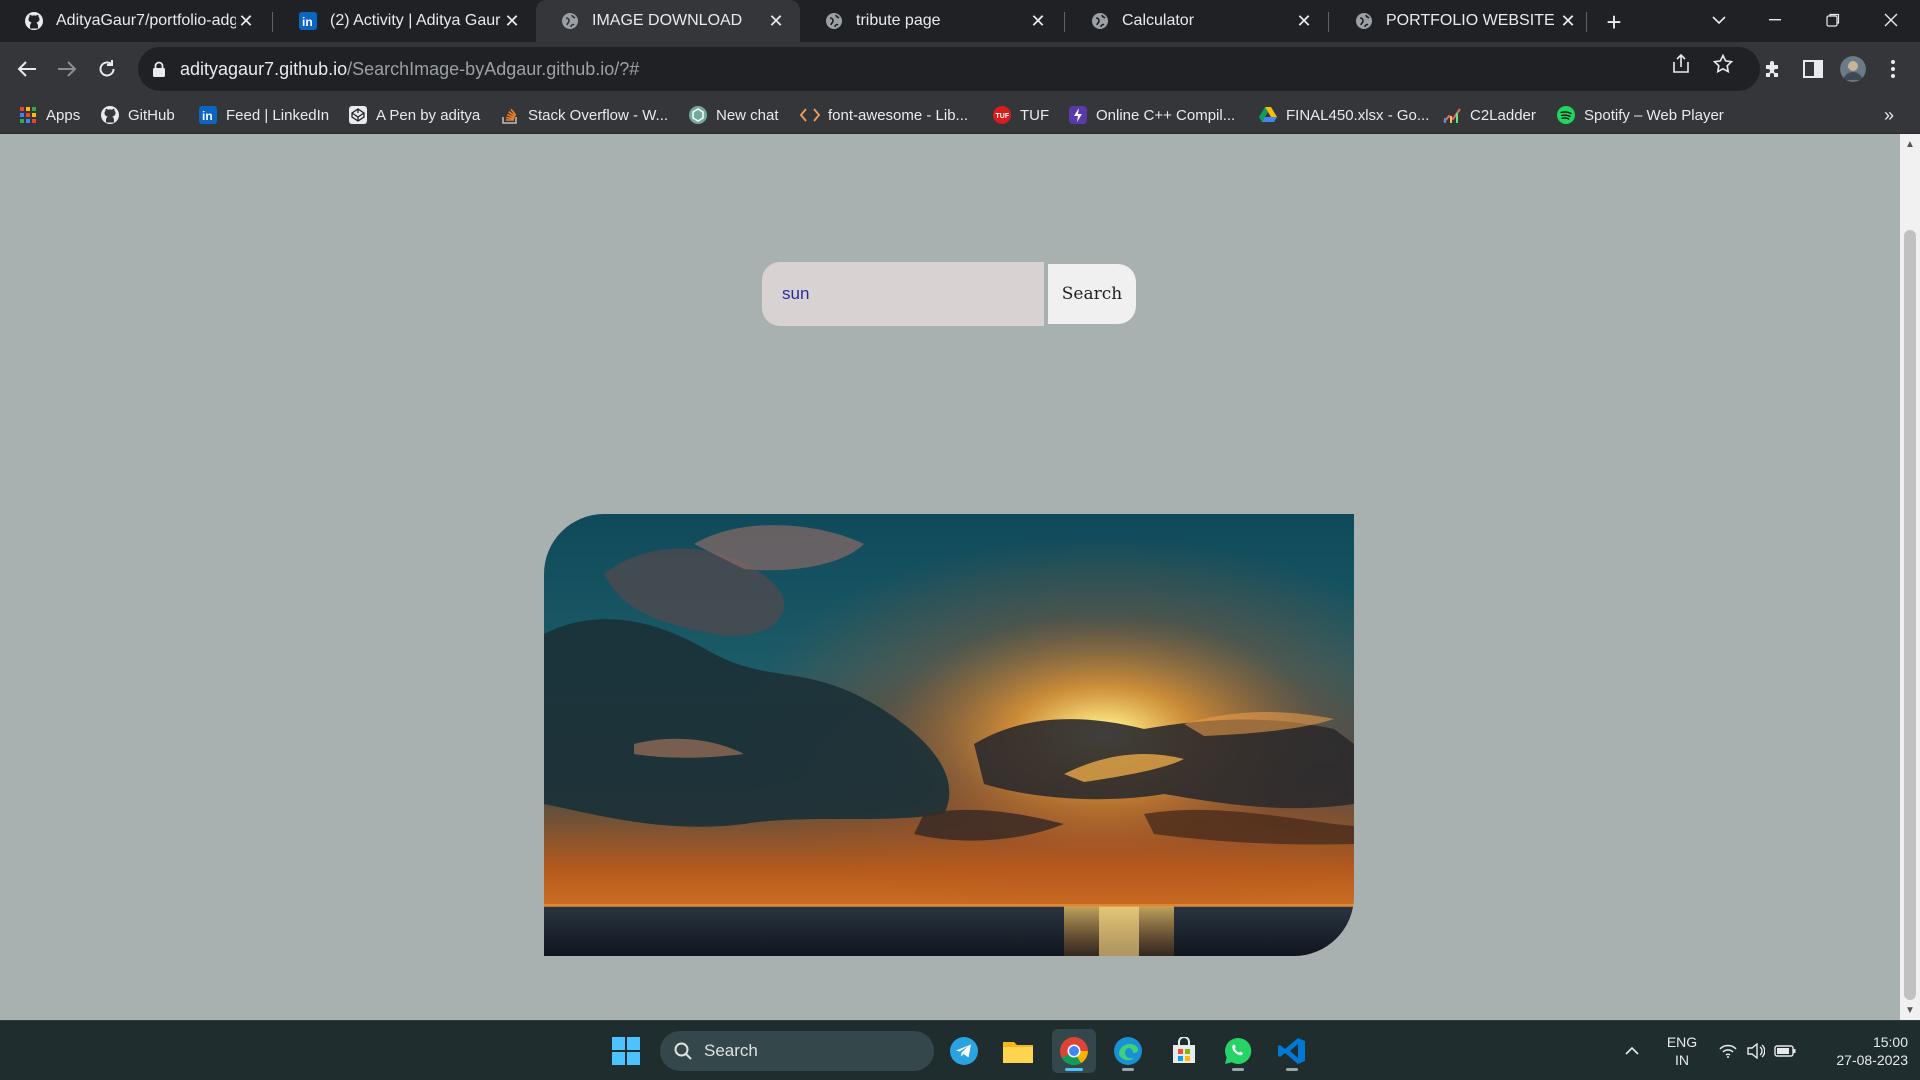 The width and height of the screenshot is (1920, 1080). I want to click on tab-github-portfolio: AdityaGaur7/portfolio-adgaur ✕, so click(135, 21).